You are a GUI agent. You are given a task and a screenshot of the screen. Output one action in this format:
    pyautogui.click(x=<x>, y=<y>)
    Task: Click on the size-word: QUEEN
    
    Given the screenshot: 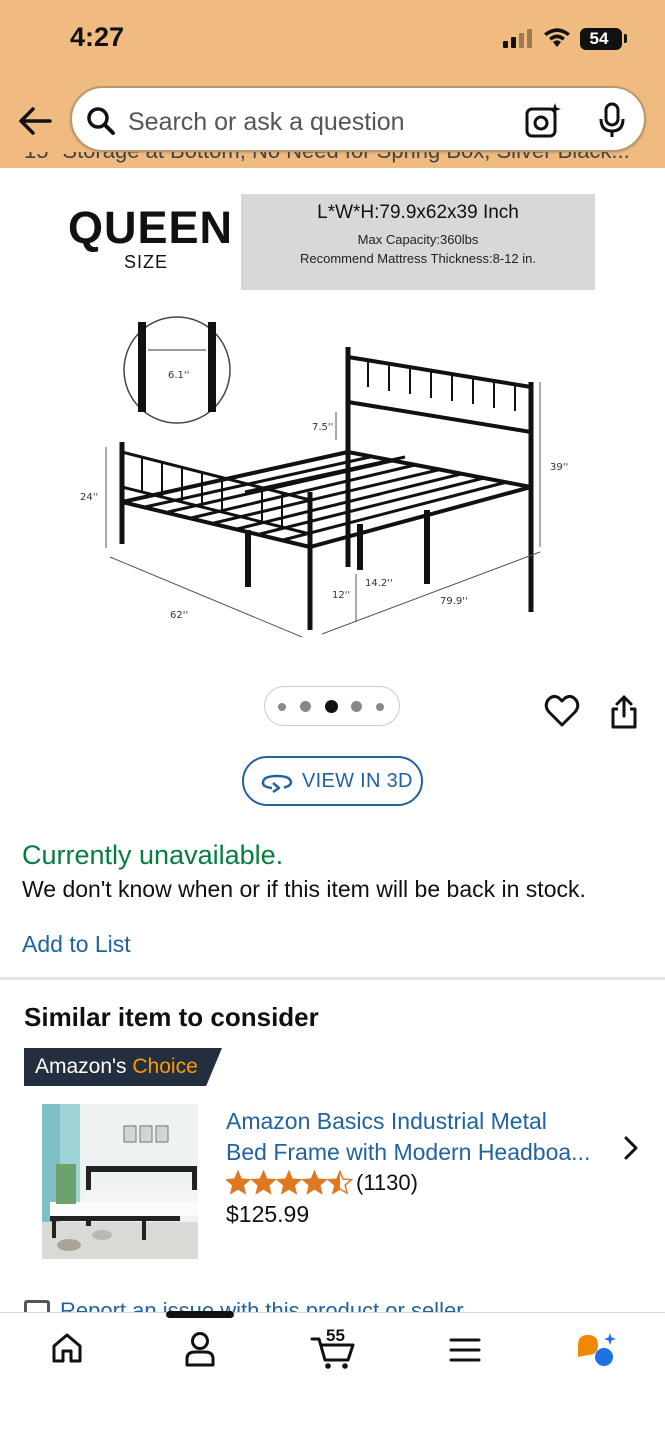 What is the action you would take?
    pyautogui.click(x=151, y=227)
    